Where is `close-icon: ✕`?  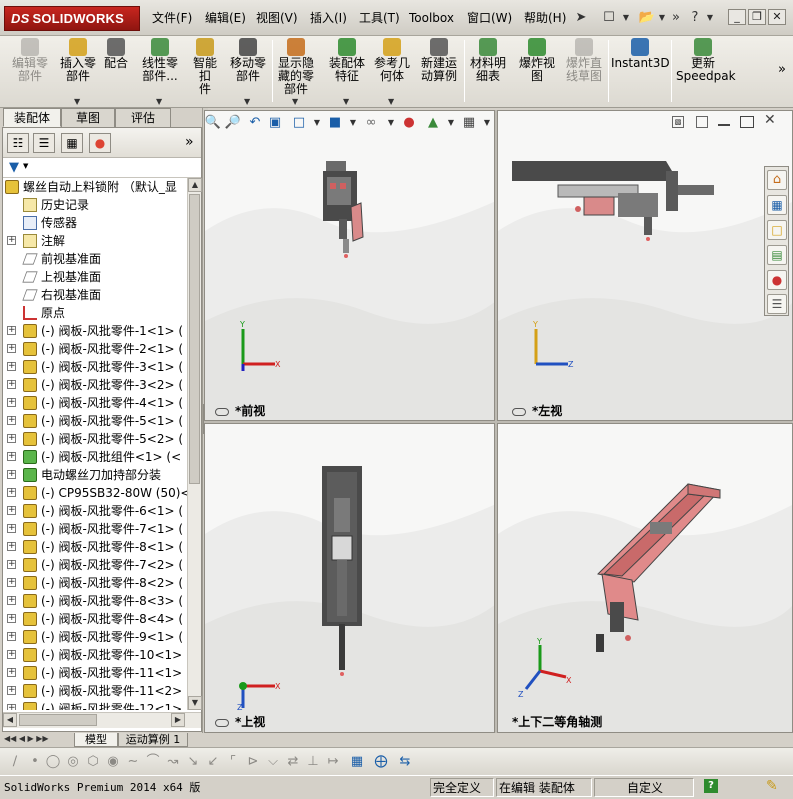 close-icon: ✕ is located at coordinates (777, 17).